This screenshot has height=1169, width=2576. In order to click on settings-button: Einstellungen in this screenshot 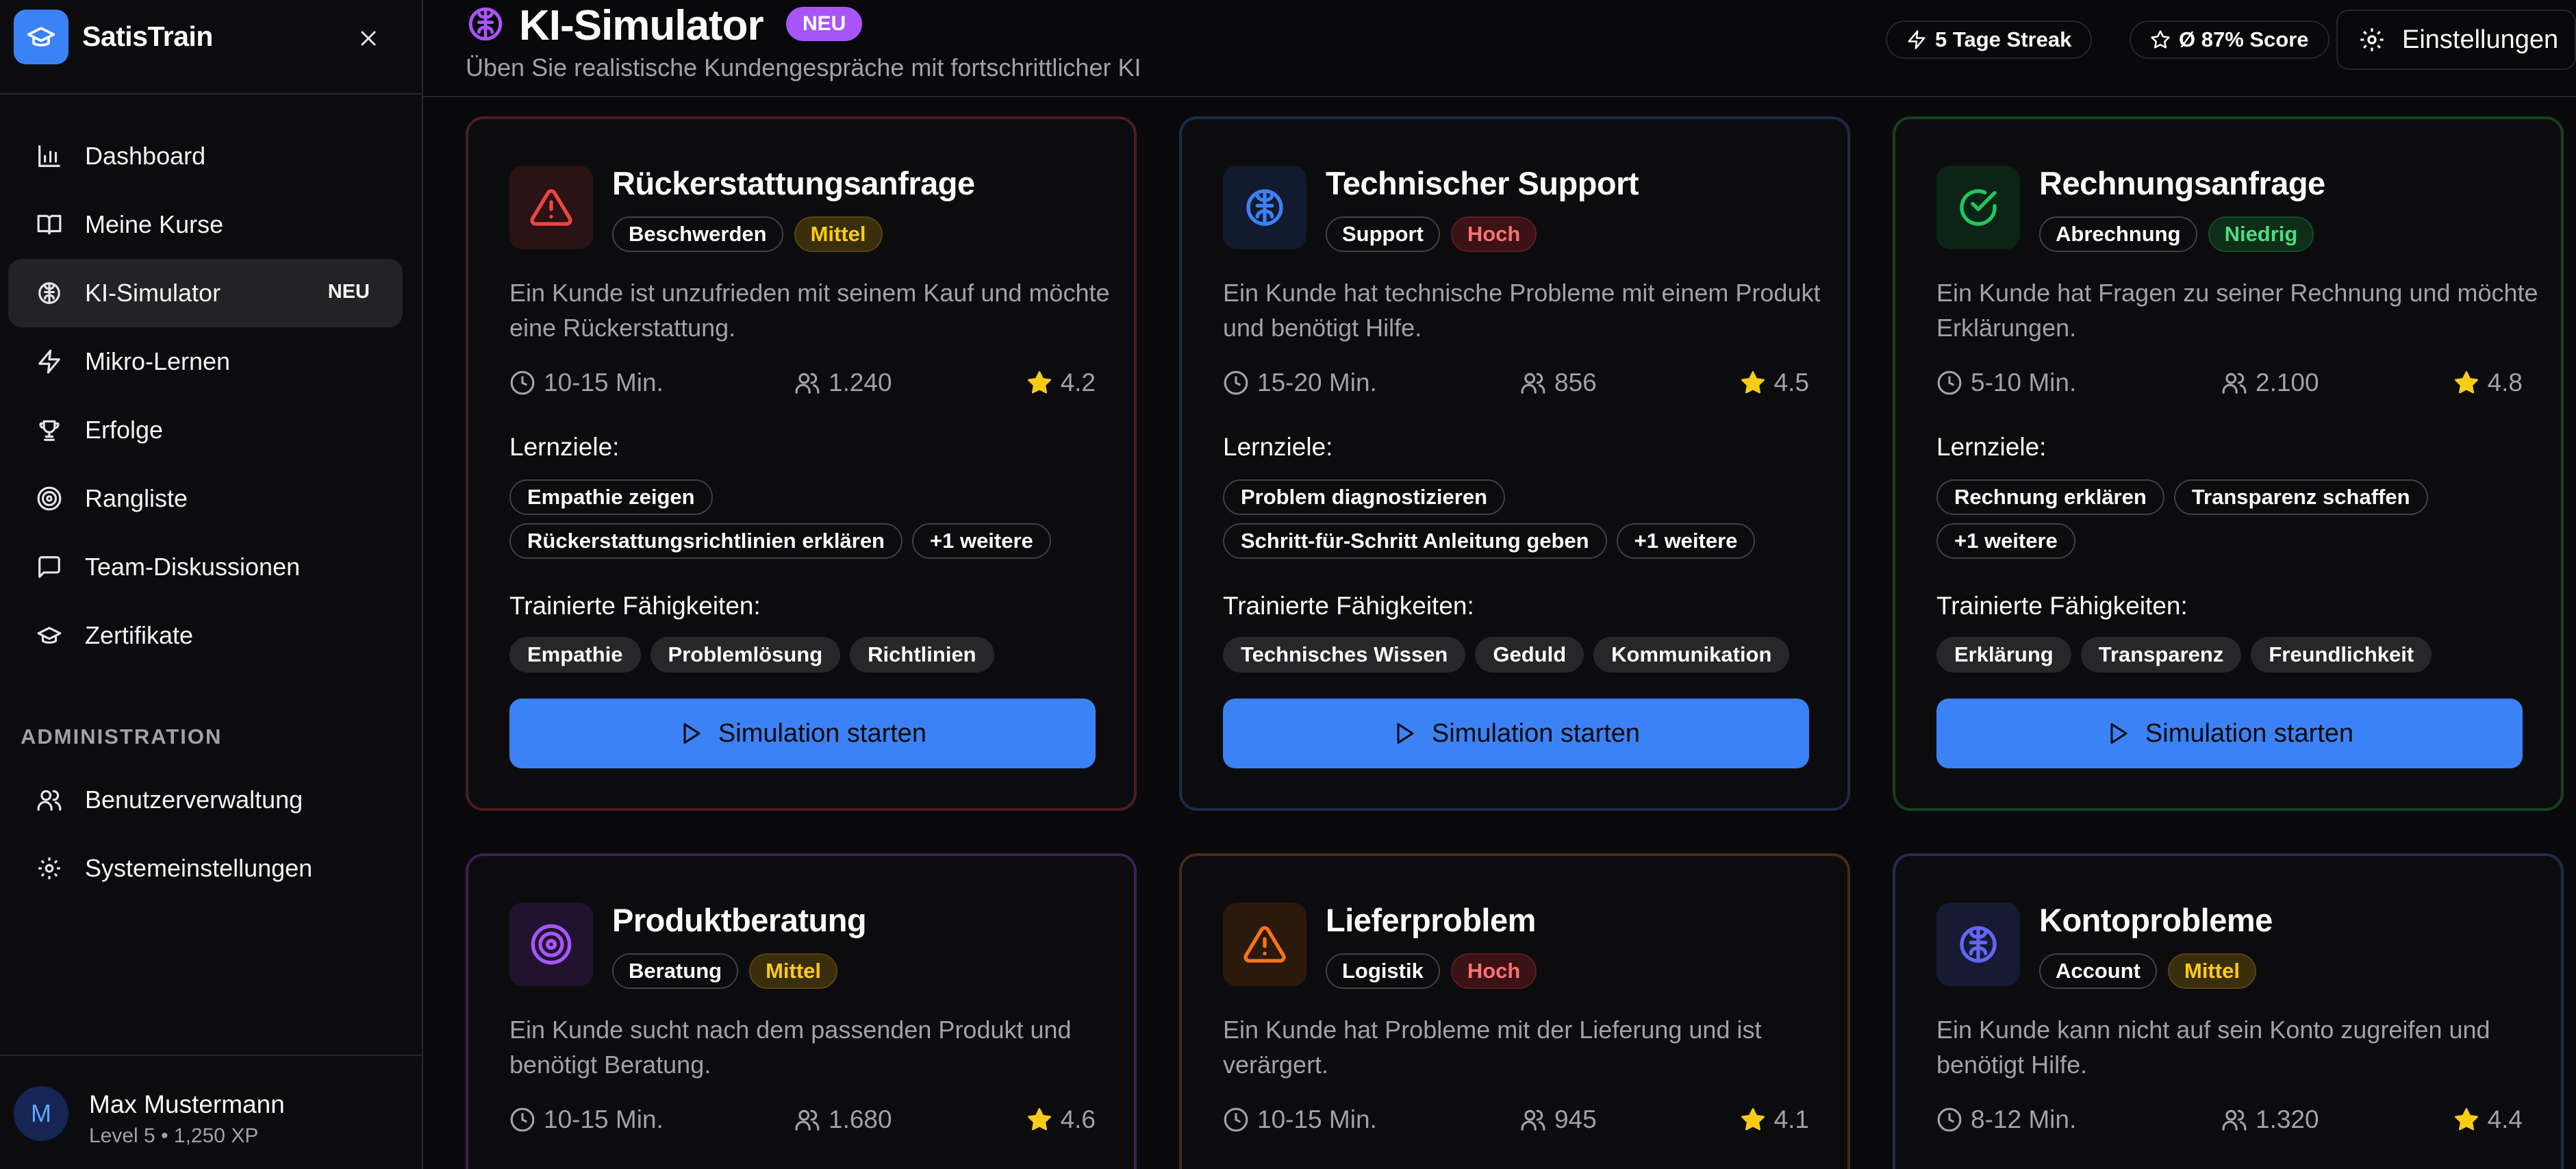, I will do `click(2456, 40)`.